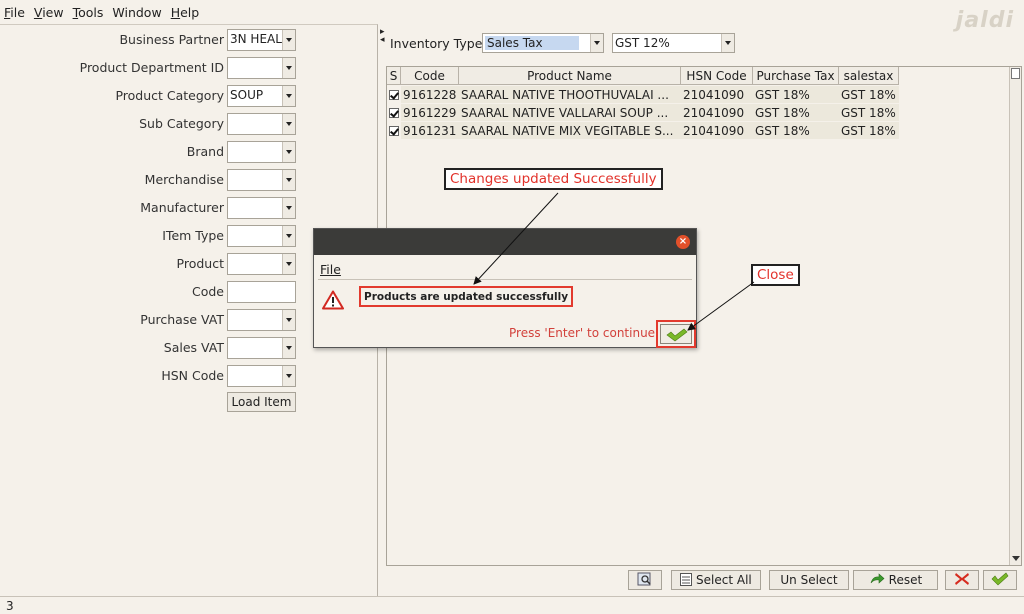 This screenshot has width=1024, height=614. Describe the element at coordinates (686, 579) in the screenshot. I see `list-icon` at that location.